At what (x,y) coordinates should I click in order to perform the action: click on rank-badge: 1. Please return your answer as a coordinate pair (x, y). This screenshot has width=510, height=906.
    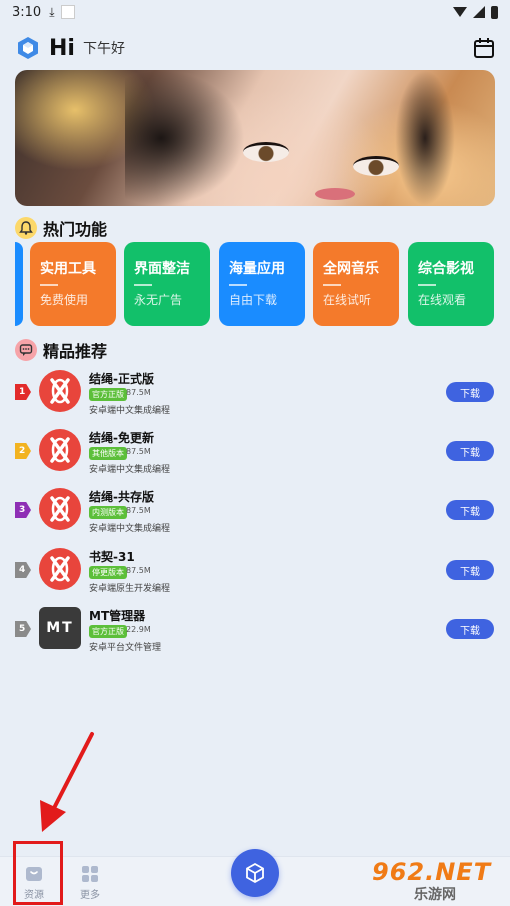
    Looking at the image, I should click on (23, 392).